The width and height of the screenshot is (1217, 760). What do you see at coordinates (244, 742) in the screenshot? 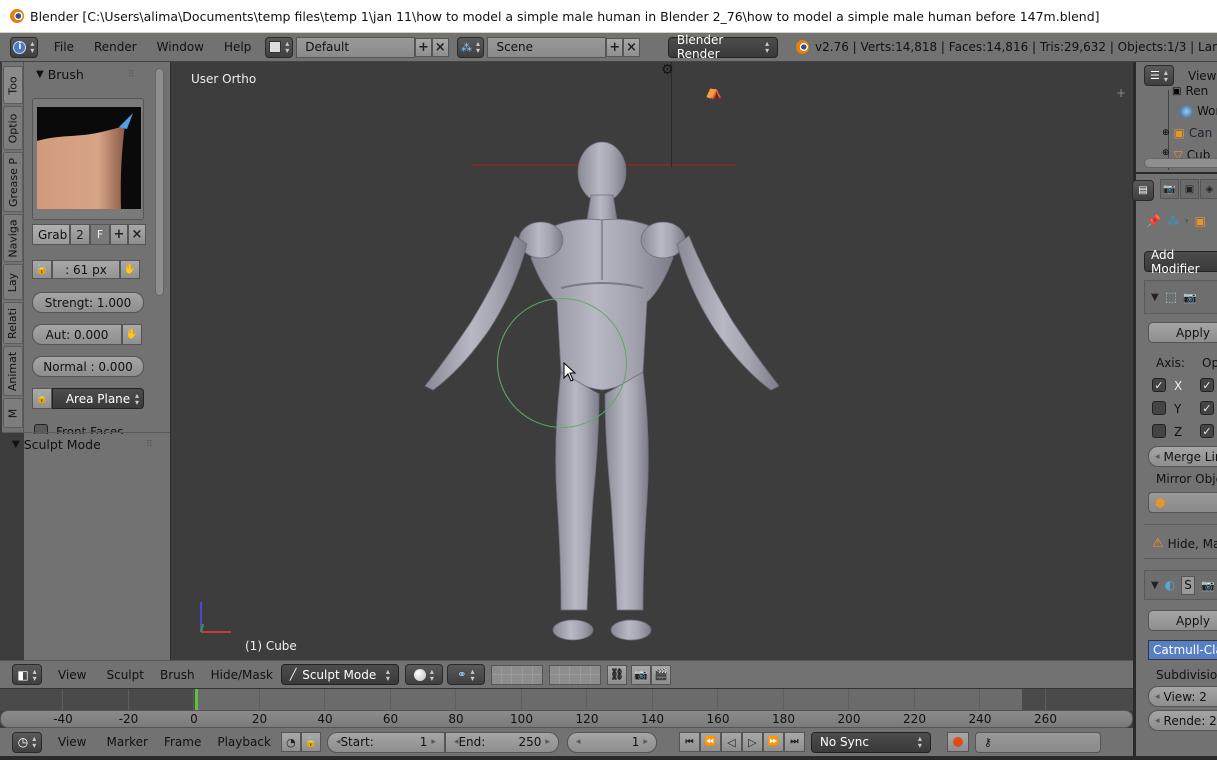
I see `menu-playback: Playback` at bounding box center [244, 742].